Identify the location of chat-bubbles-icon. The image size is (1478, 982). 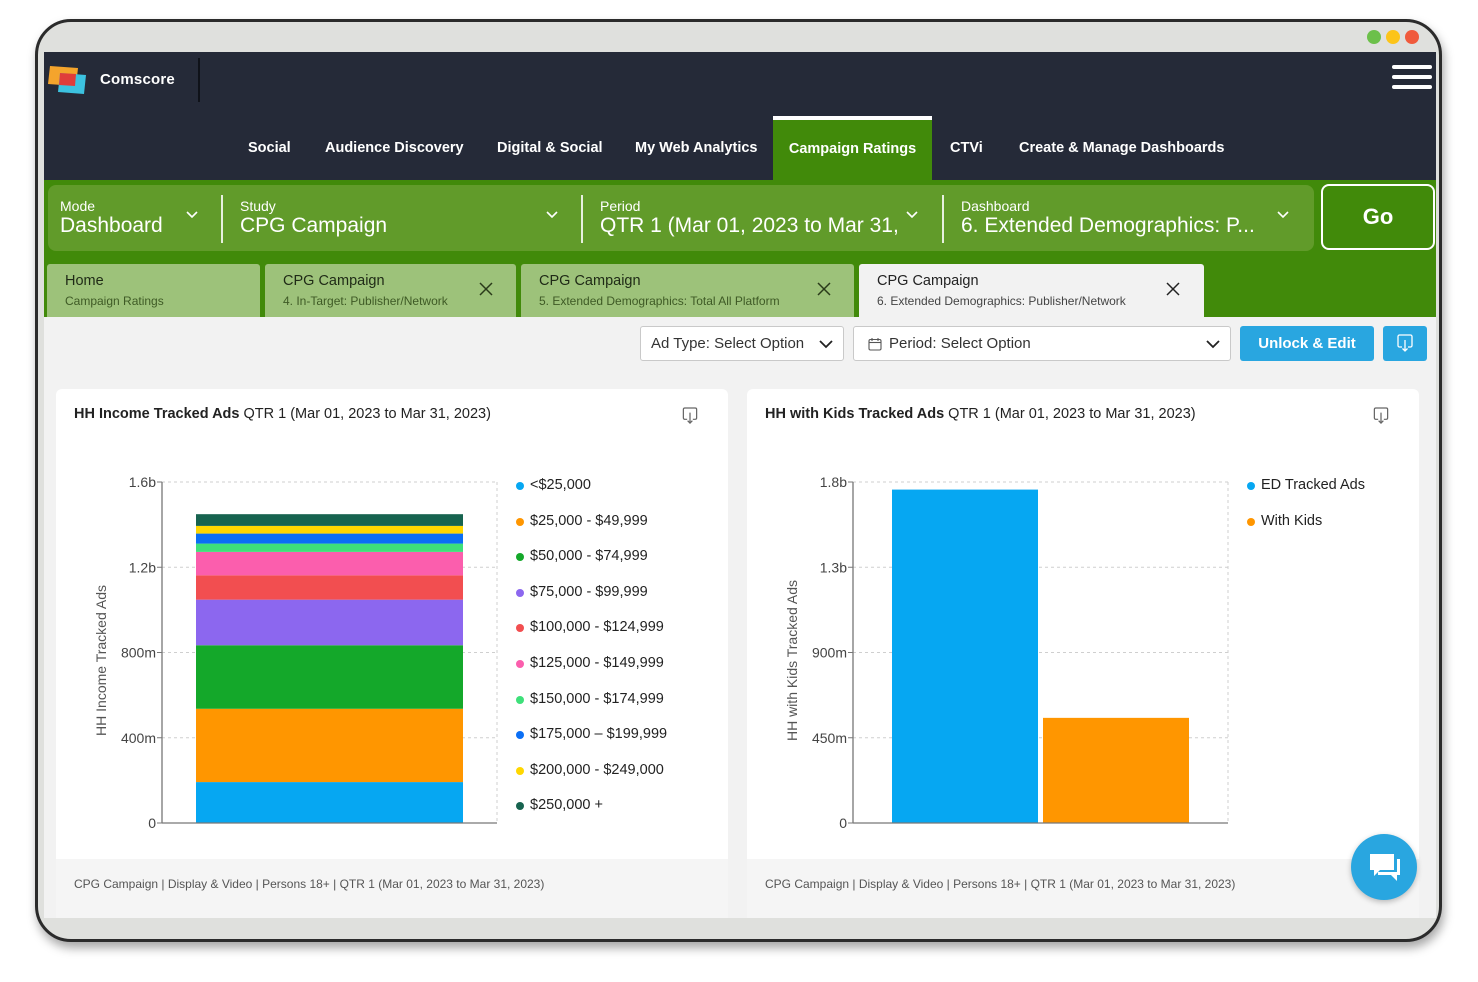
(1385, 867).